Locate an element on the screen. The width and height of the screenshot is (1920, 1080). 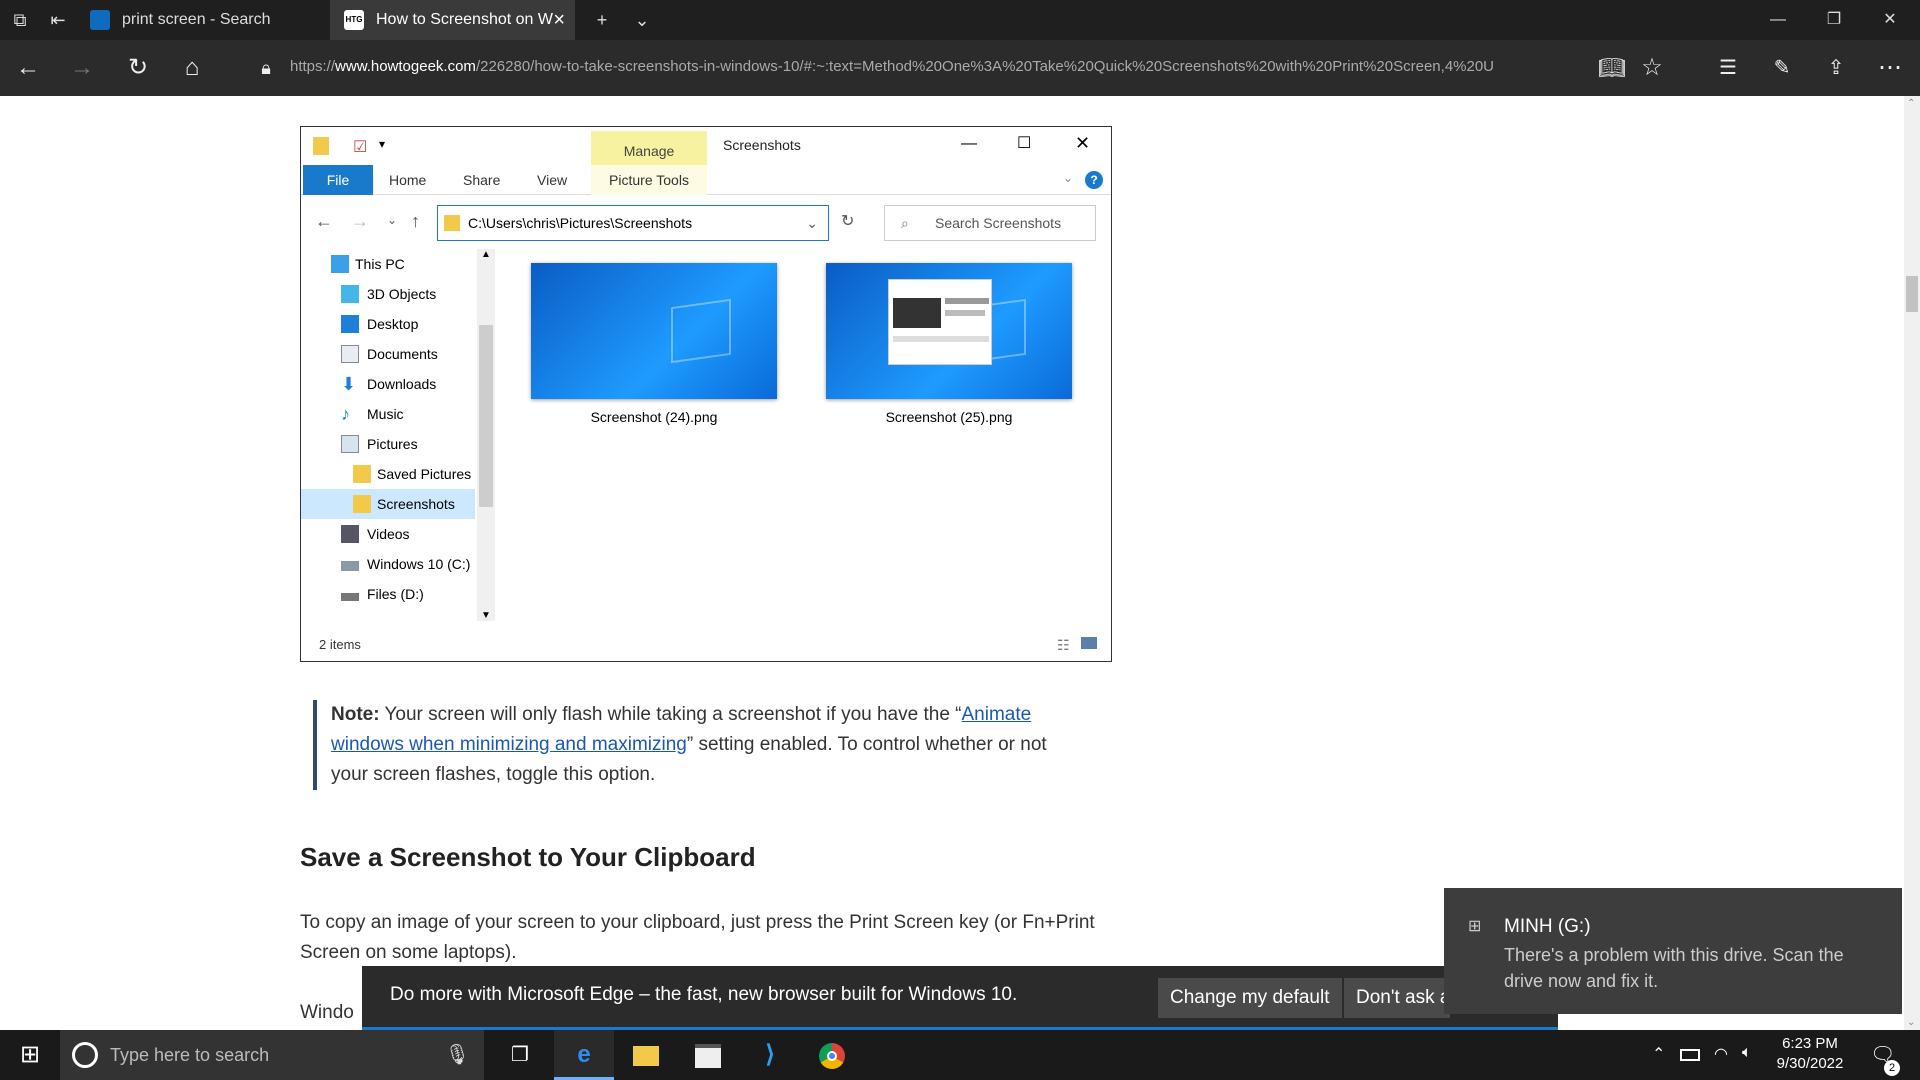
new-tab-icon: + is located at coordinates (602, 20).